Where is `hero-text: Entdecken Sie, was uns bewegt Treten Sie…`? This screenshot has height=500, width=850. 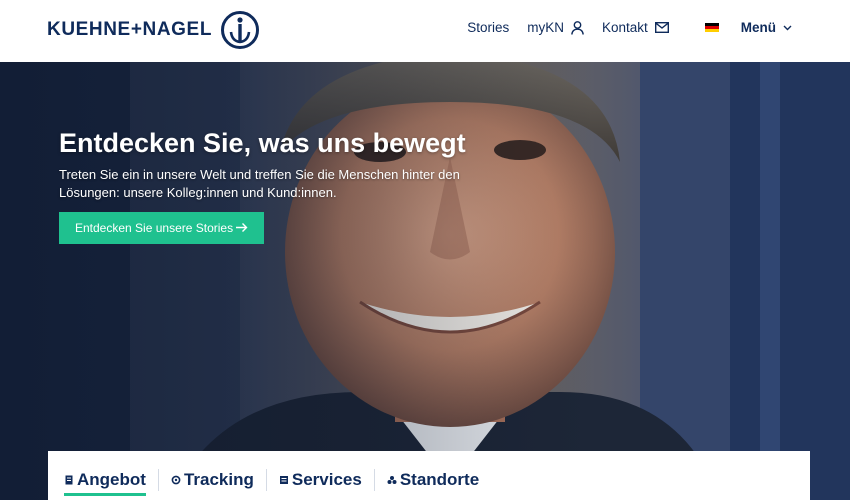 hero-text: Entdecken Sie, was uns bewegt Treten Sie… is located at coordinates (269, 164).